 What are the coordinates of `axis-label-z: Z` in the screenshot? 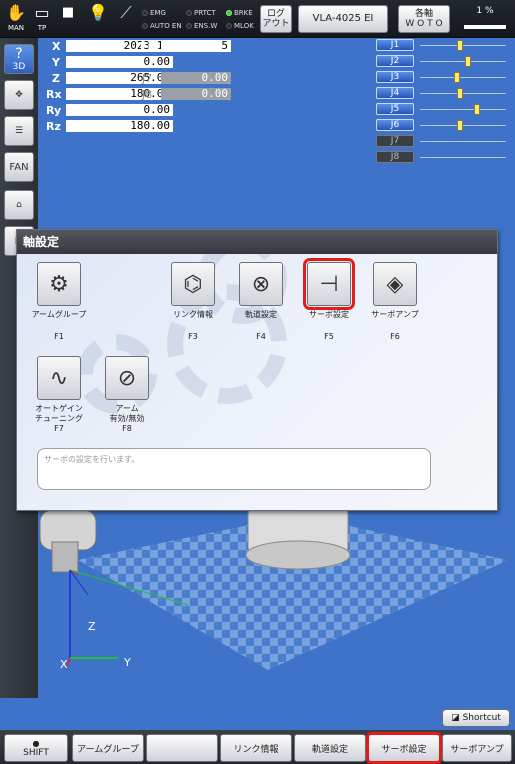 It's located at (92, 626).